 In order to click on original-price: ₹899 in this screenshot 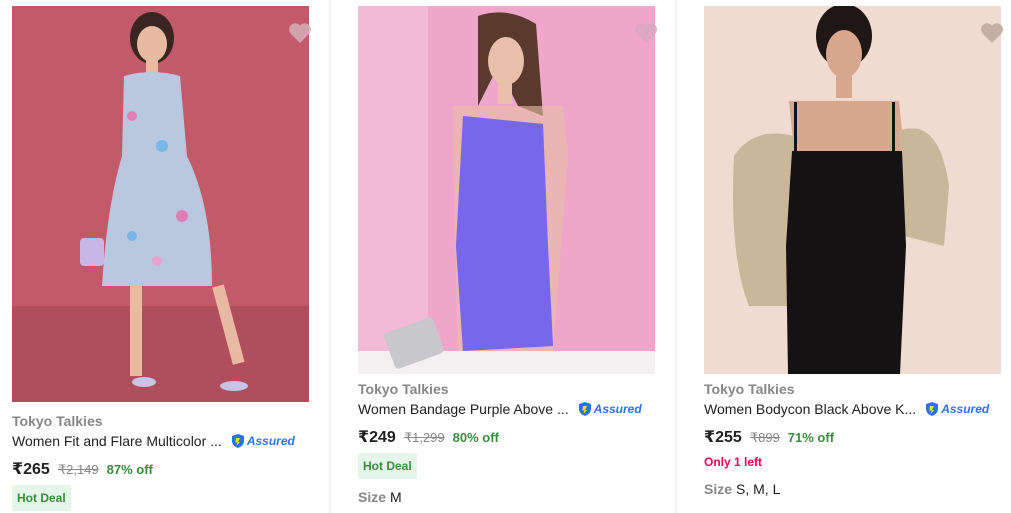, I will do `click(764, 437)`.